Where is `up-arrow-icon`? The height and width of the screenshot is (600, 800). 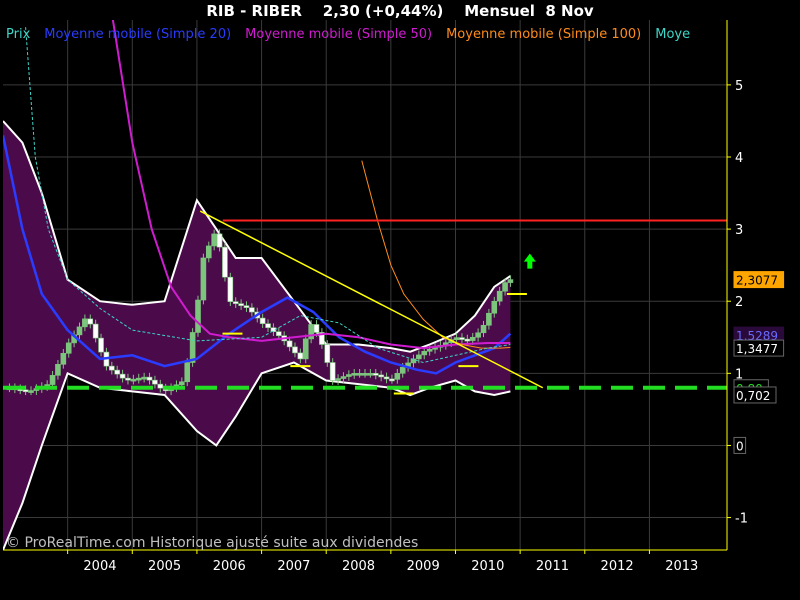 up-arrow-icon is located at coordinates (529, 261).